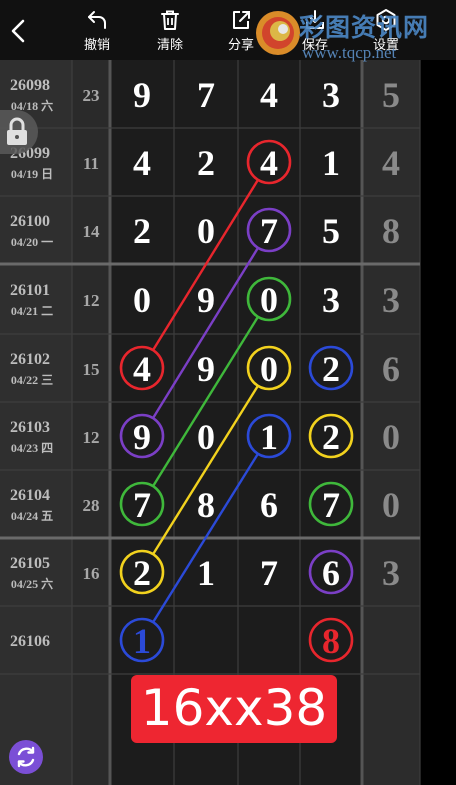 The image size is (456, 785). I want to click on issue-date: 04/21 二, so click(32, 311).